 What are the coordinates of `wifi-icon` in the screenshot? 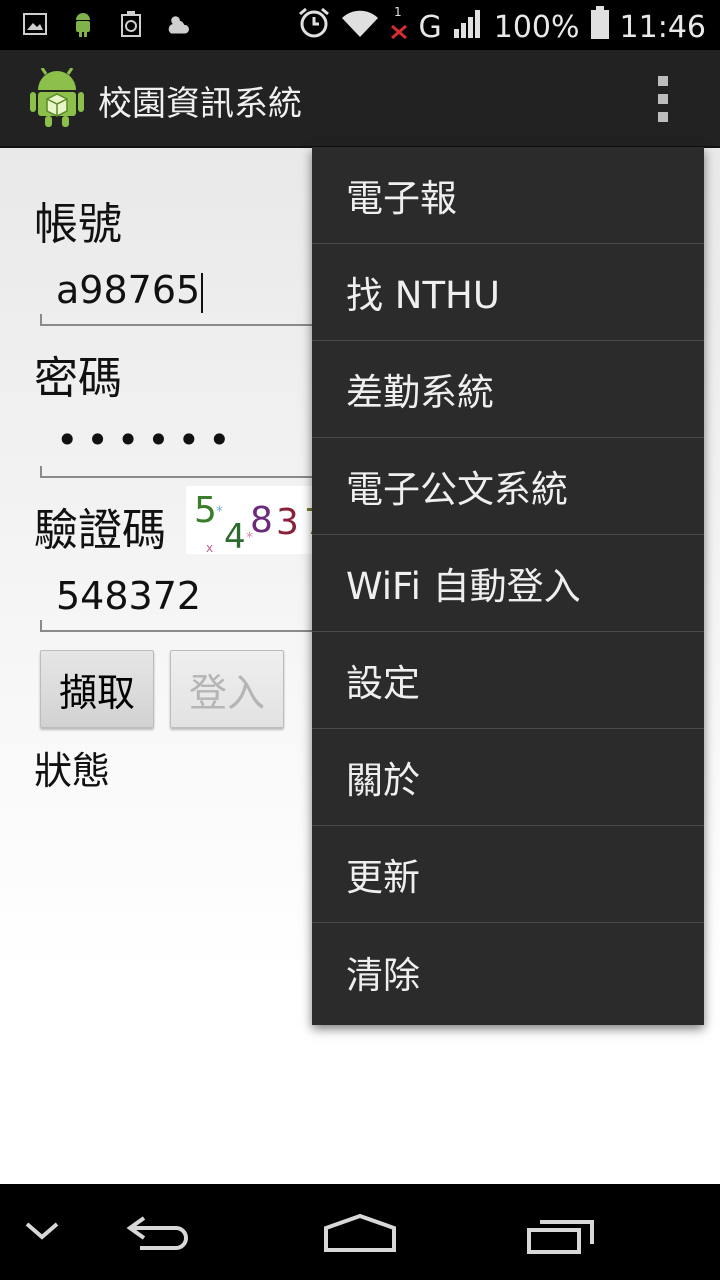 It's located at (360, 27).